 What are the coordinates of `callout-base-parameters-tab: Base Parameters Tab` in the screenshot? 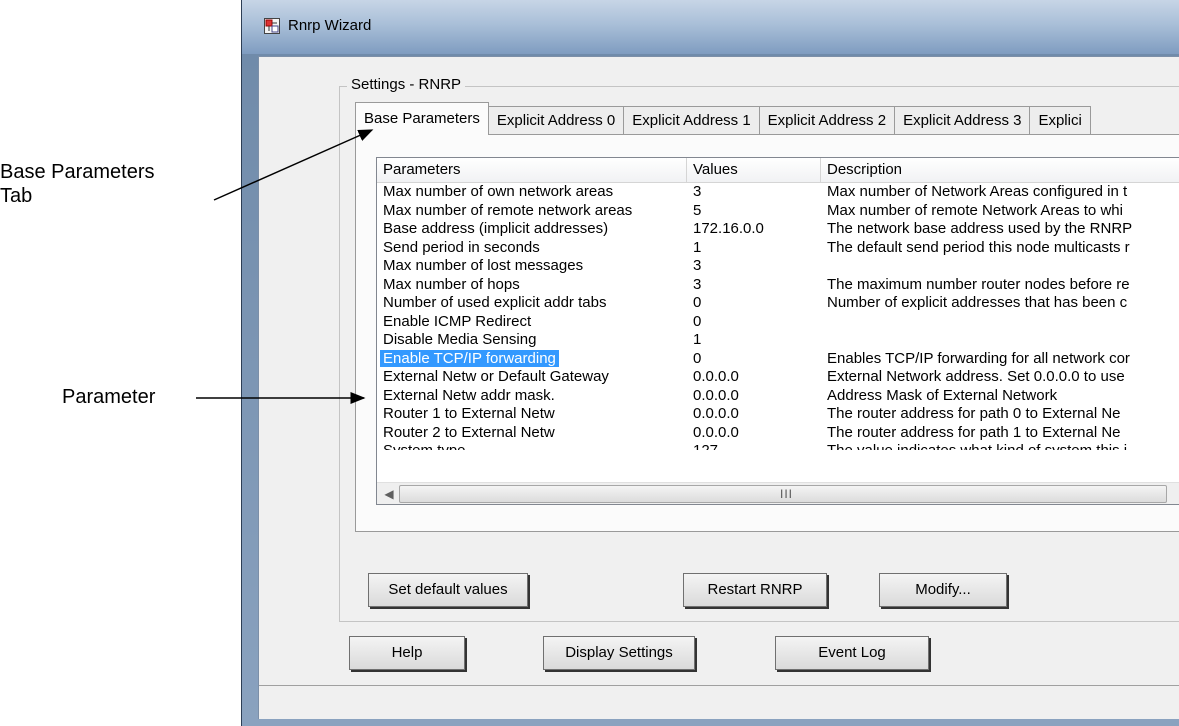 It's located at (77, 184).